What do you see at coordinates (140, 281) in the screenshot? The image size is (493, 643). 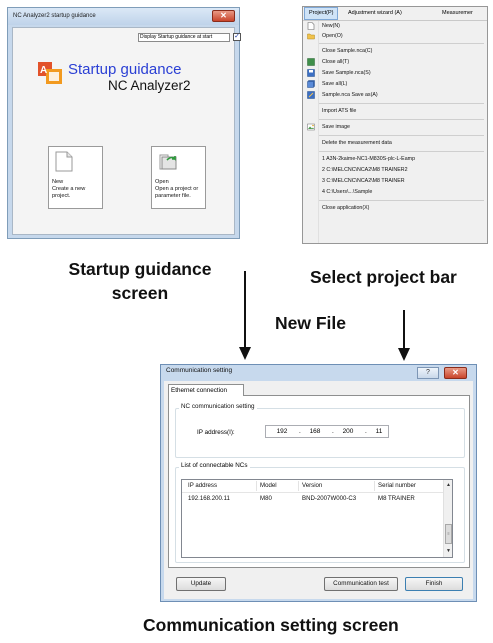 I see `caption-startup-guidance: Startup guidance screen` at bounding box center [140, 281].